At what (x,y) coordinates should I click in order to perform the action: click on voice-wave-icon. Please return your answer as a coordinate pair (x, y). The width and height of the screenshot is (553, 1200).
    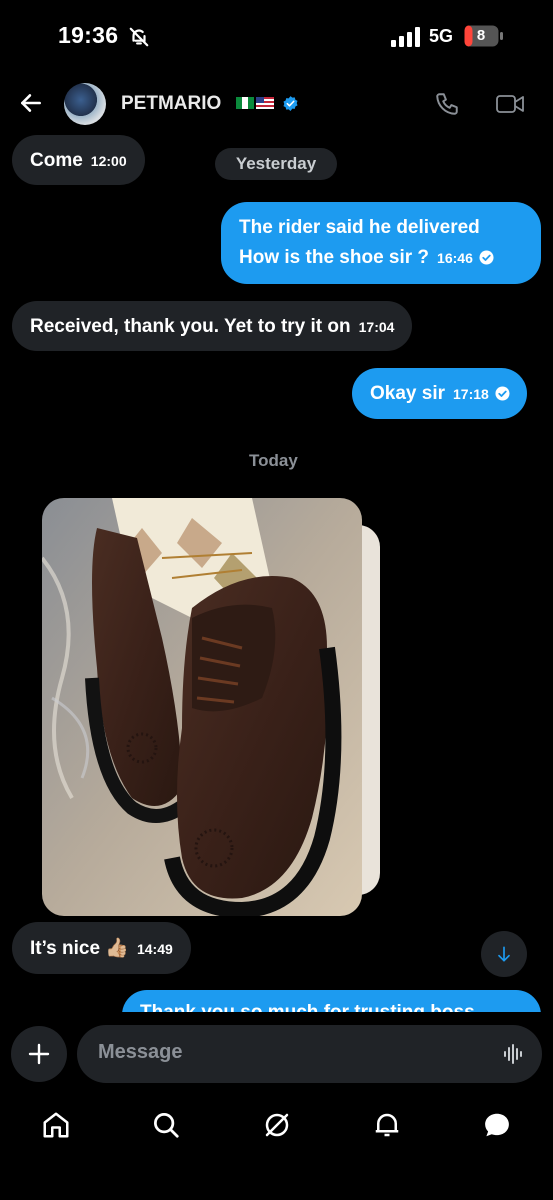
    Looking at the image, I should click on (514, 1054).